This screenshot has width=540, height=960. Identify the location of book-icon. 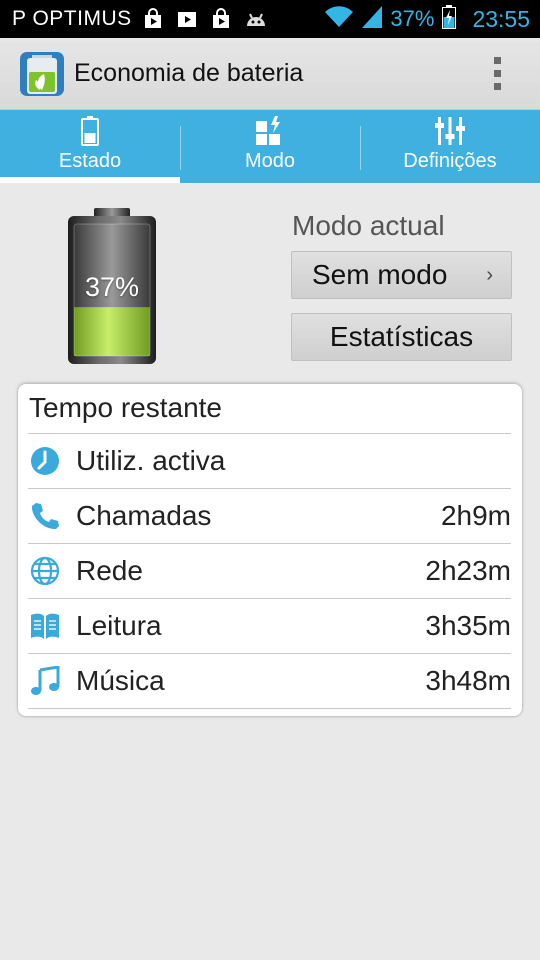
(45, 626).